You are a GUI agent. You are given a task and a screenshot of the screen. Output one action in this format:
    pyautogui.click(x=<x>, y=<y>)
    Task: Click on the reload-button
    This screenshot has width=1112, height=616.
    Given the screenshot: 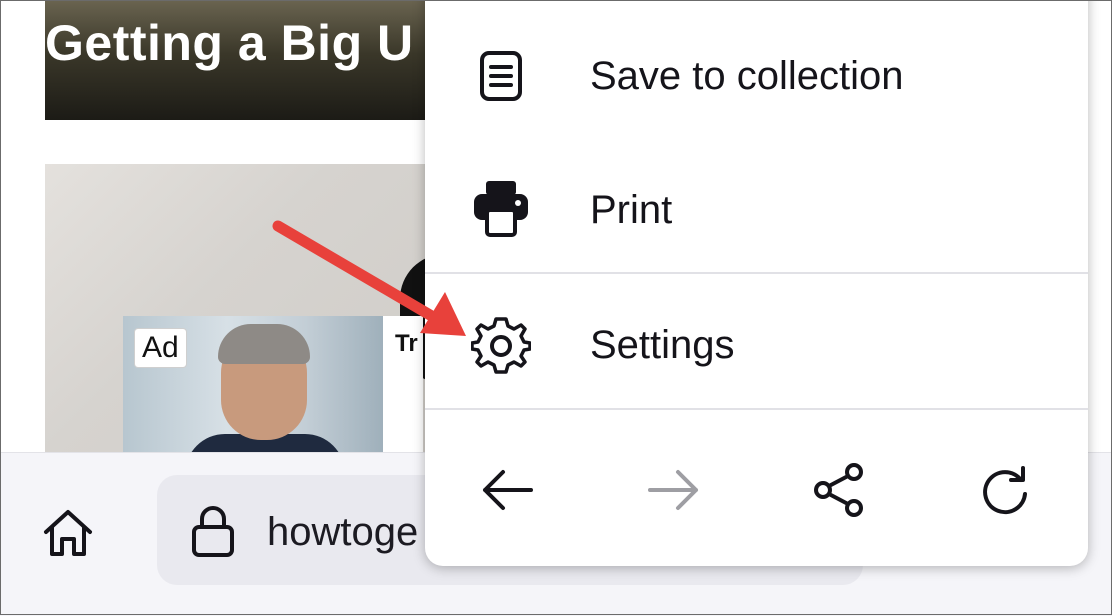 What is the action you would take?
    pyautogui.click(x=1005, y=490)
    